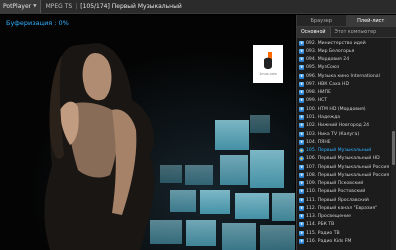  I want to click on tab-browser: Браузер, so click(322, 20).